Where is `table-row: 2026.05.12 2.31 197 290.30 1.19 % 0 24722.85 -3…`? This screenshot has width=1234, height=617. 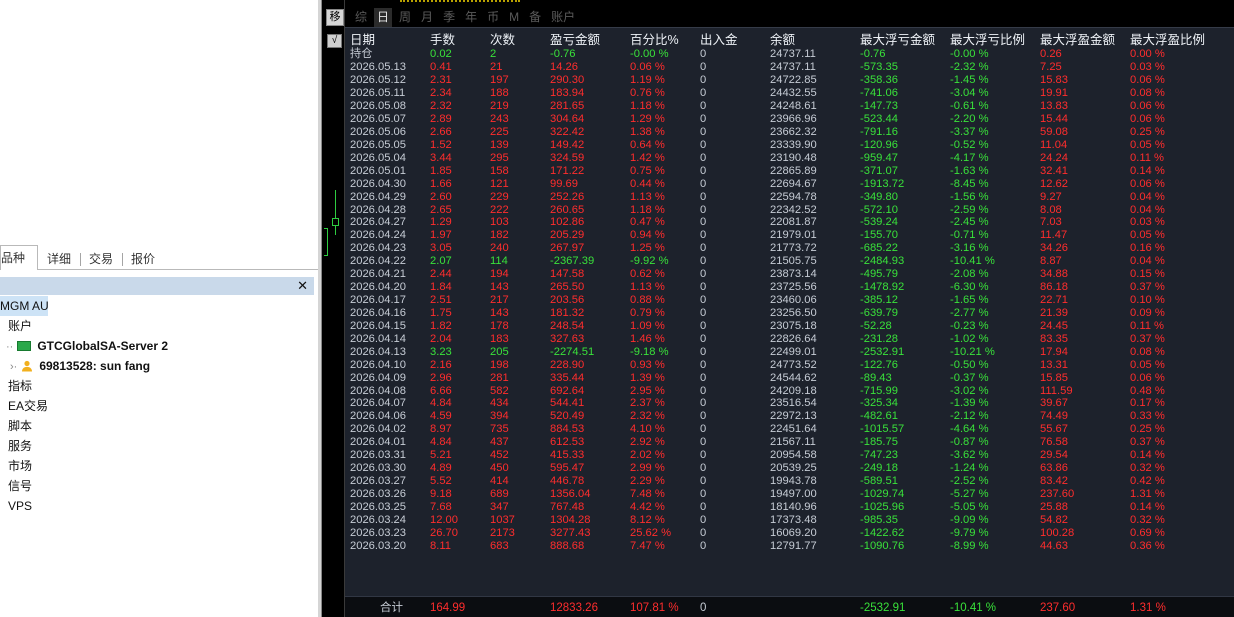 table-row: 2026.05.12 2.31 197 290.30 1.19 % 0 24722.85 -3… is located at coordinates (789, 80).